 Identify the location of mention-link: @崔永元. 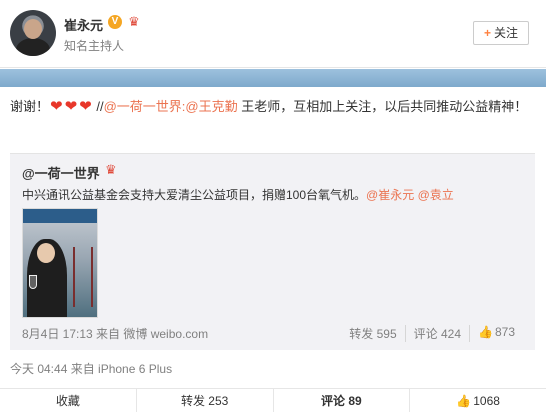
(390, 195).